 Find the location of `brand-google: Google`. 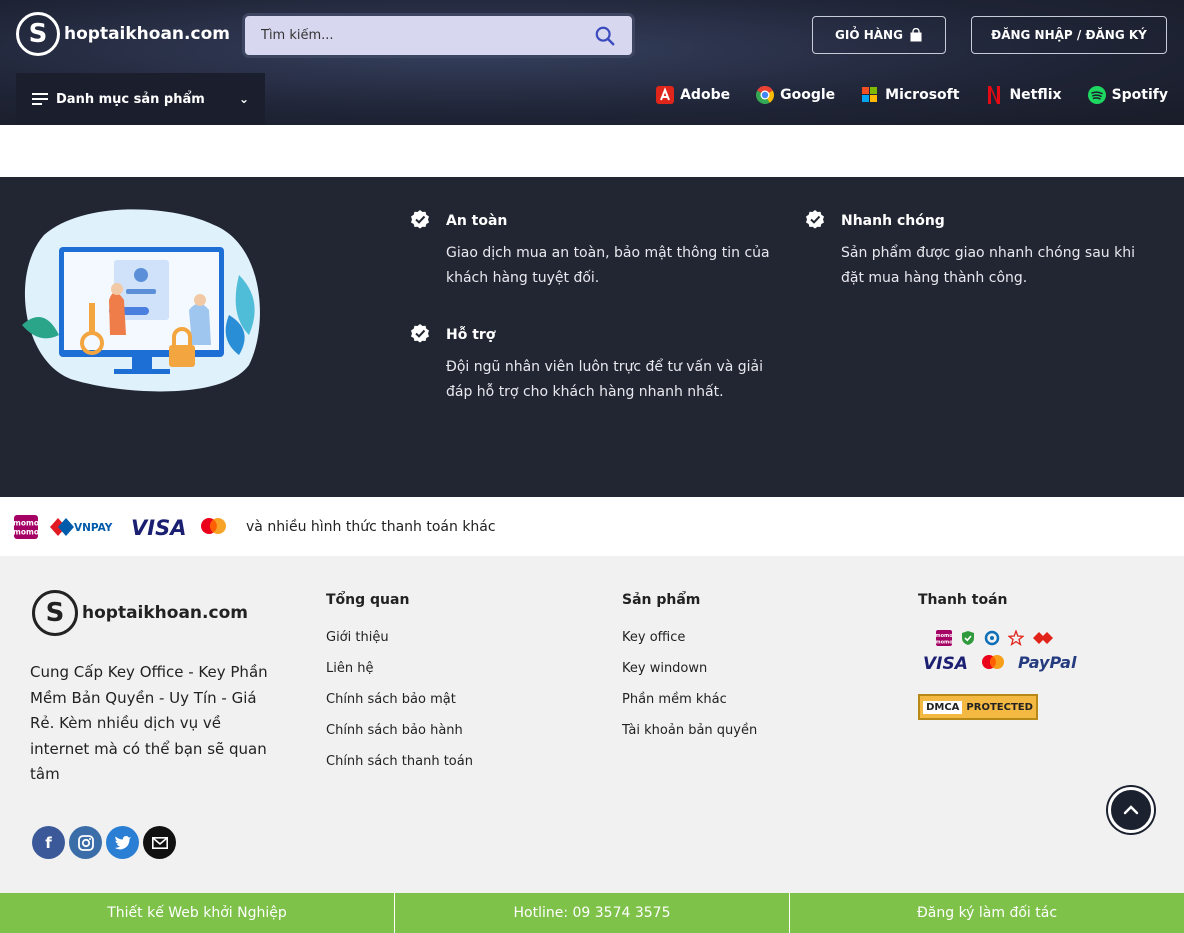

brand-google: Google is located at coordinates (795, 95).